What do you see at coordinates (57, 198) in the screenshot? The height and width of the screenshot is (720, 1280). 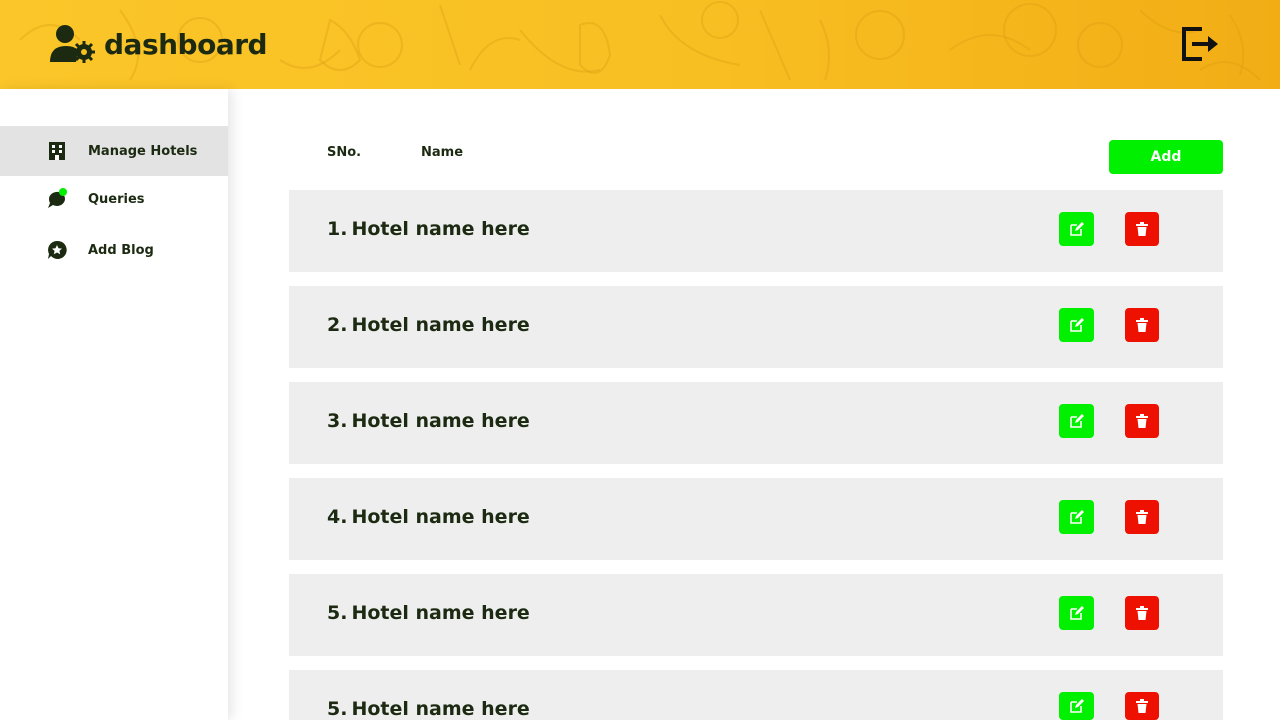 I see `chat-icon` at bounding box center [57, 198].